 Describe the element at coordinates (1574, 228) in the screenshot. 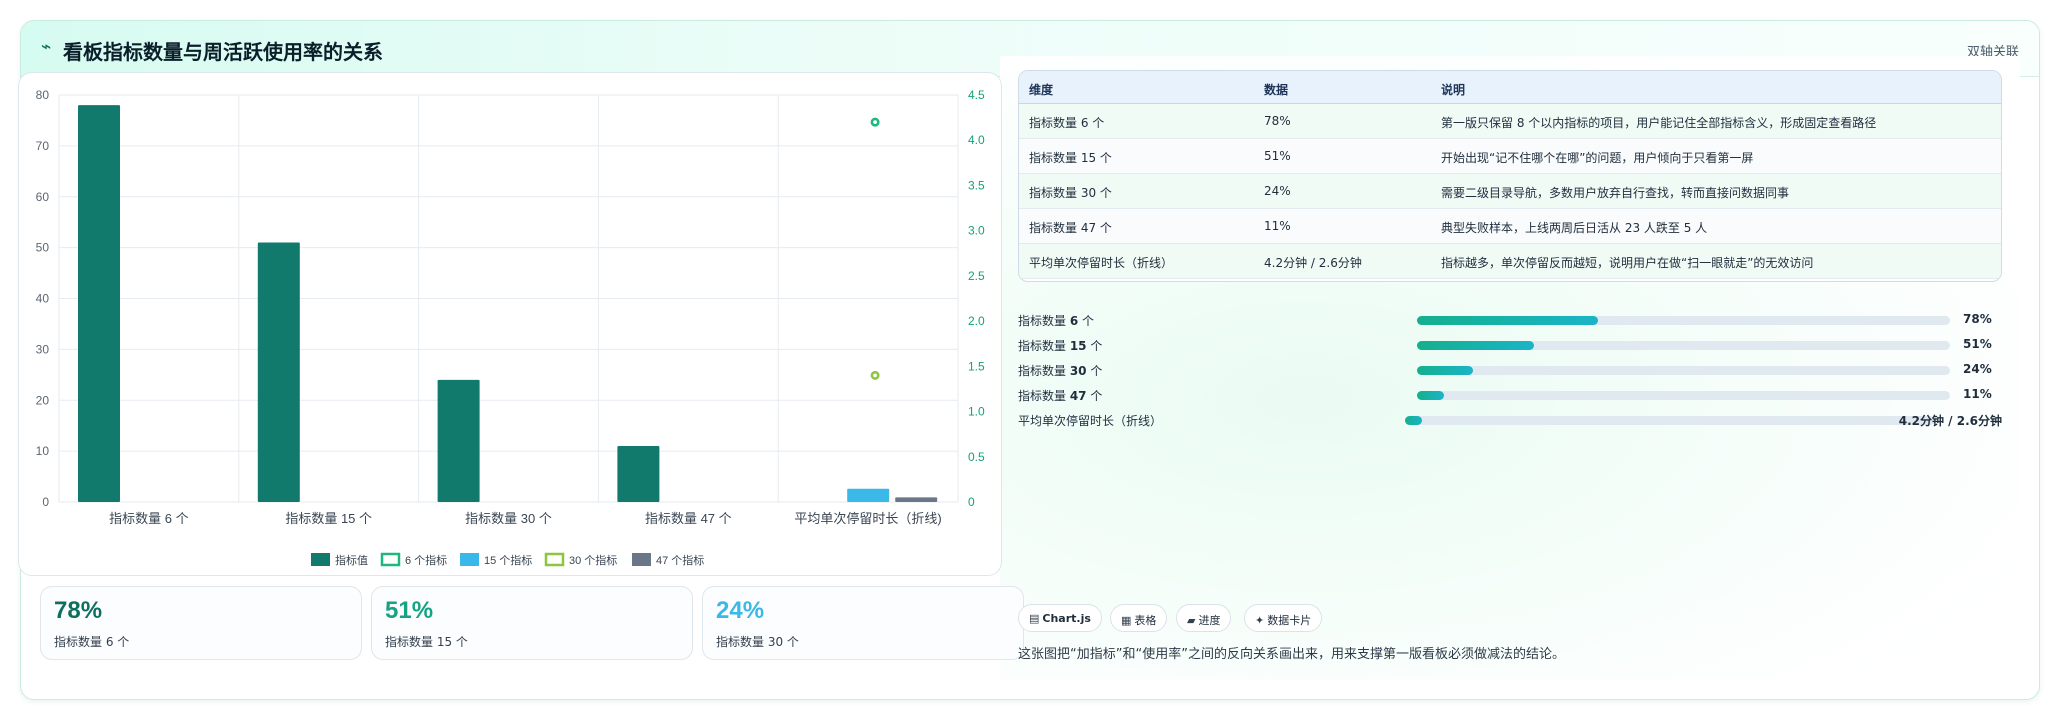

I see `table-cell: 典型失败样本，上线两周后日活从 23 人跌至 5 人` at that location.